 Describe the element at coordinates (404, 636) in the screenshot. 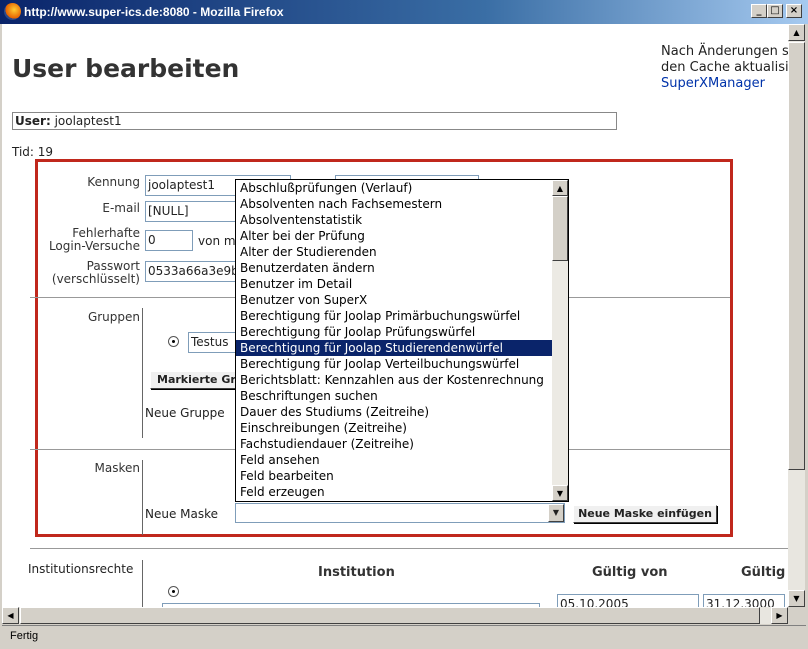

I see `status-bar: Fertig` at that location.